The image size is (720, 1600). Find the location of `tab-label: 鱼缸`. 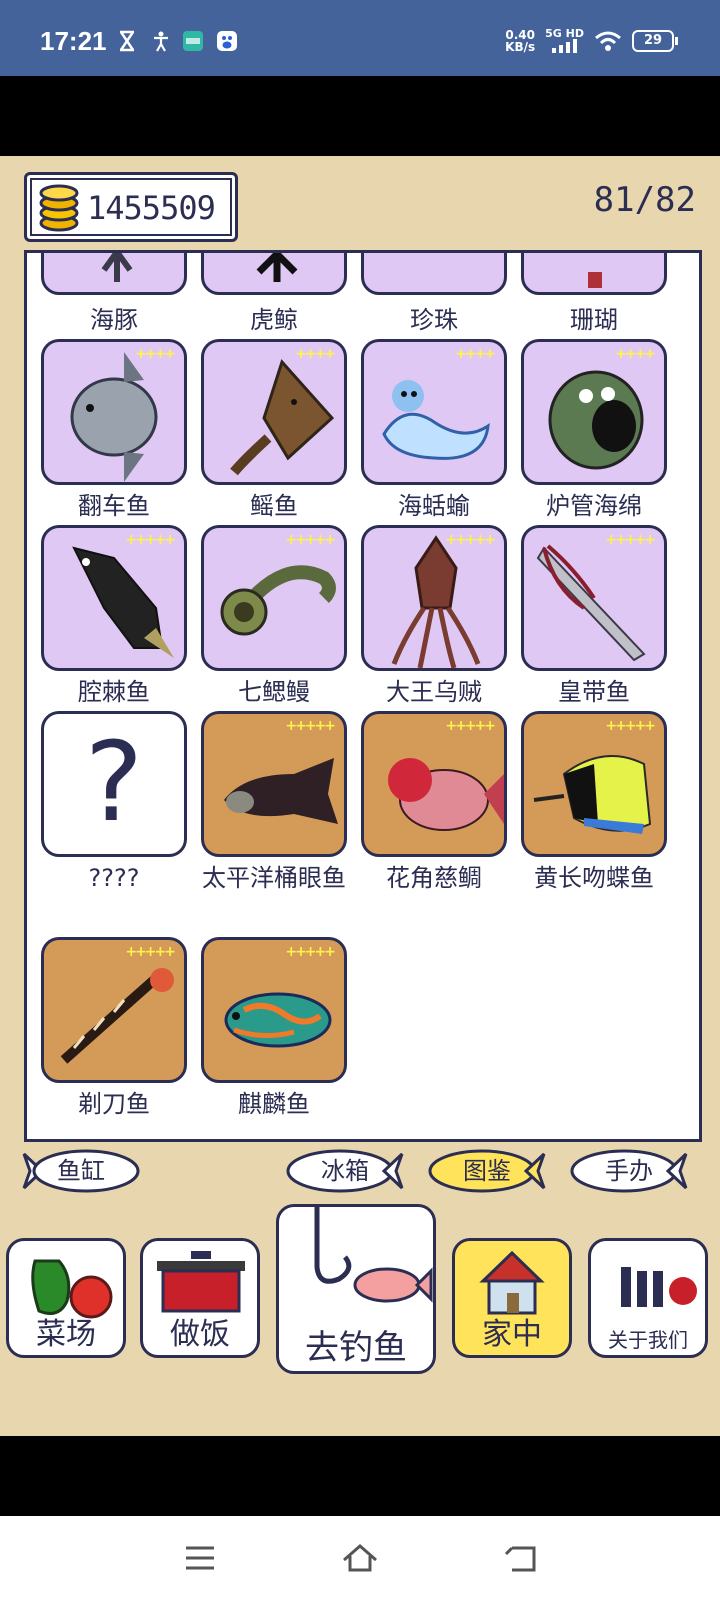

tab-label: 鱼缸 is located at coordinates (81, 1171).